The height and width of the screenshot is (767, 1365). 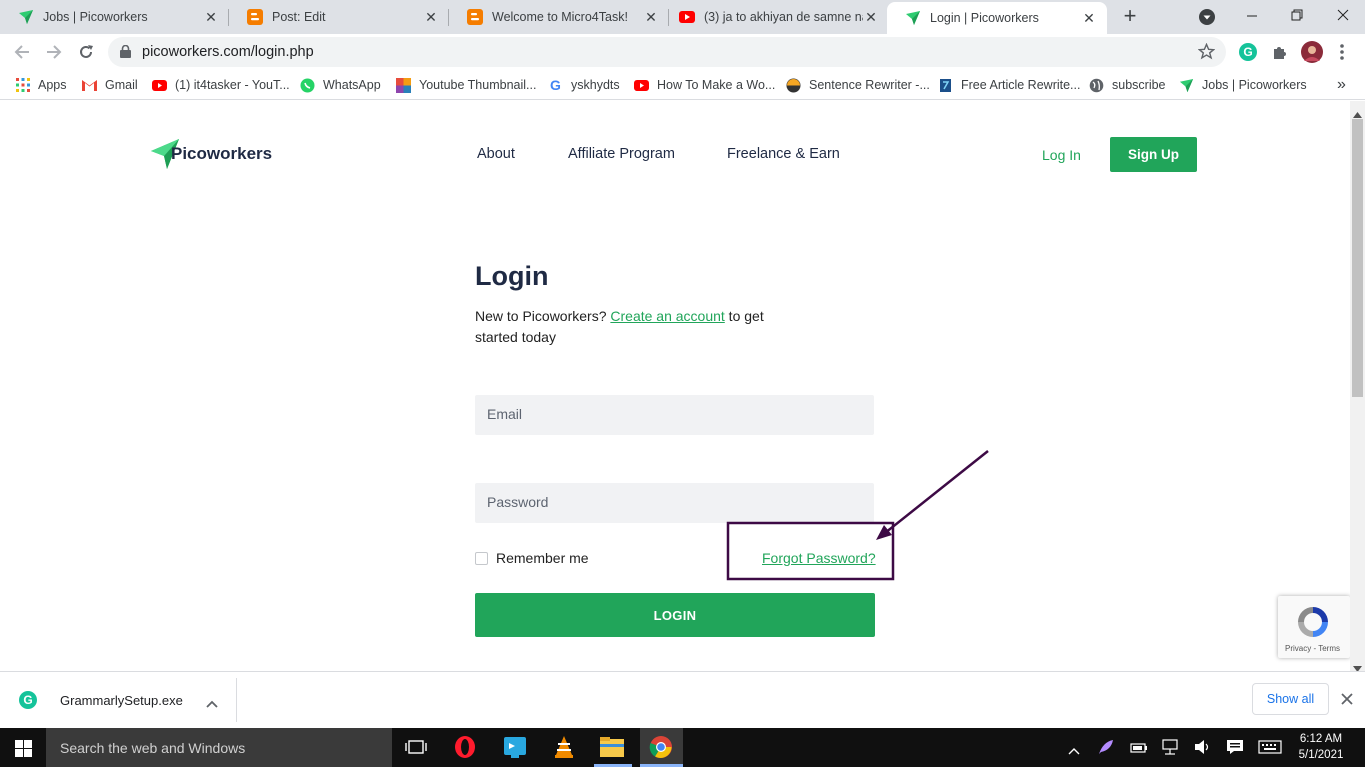 I want to click on apps-grid-icon, so click(x=22, y=85).